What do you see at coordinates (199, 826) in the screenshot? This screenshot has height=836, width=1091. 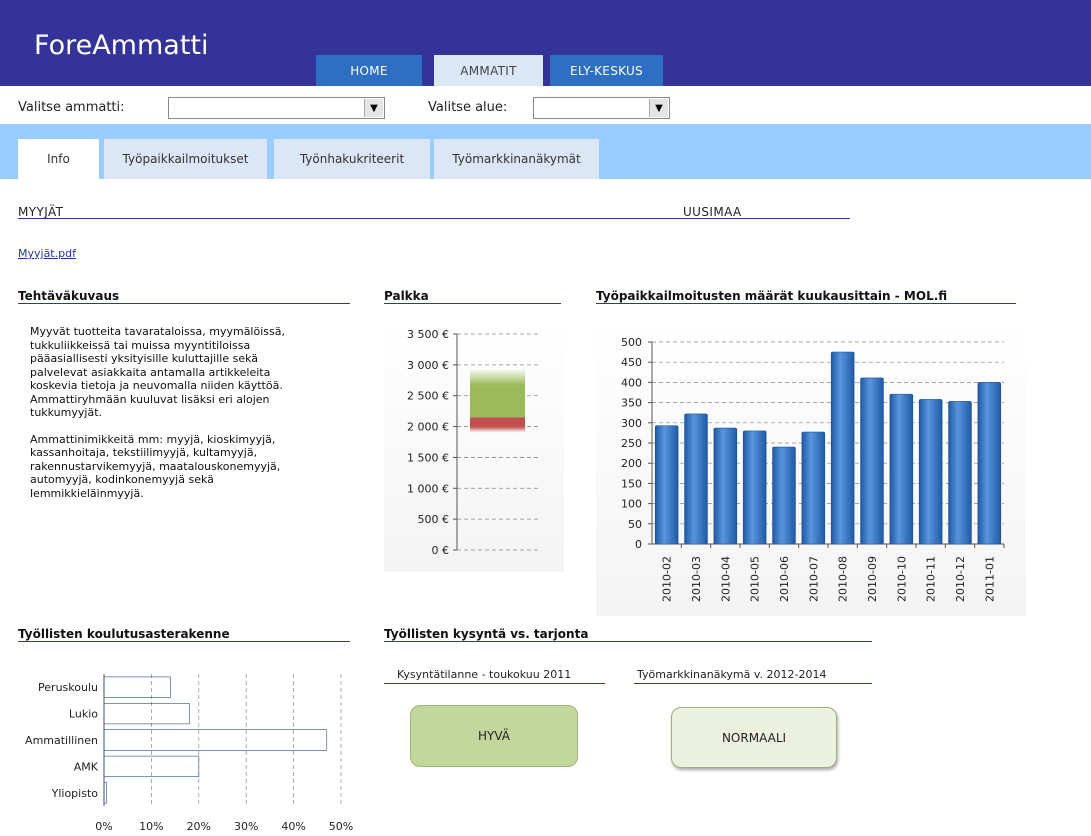 I see `edu-x-tick-label: 20%` at bounding box center [199, 826].